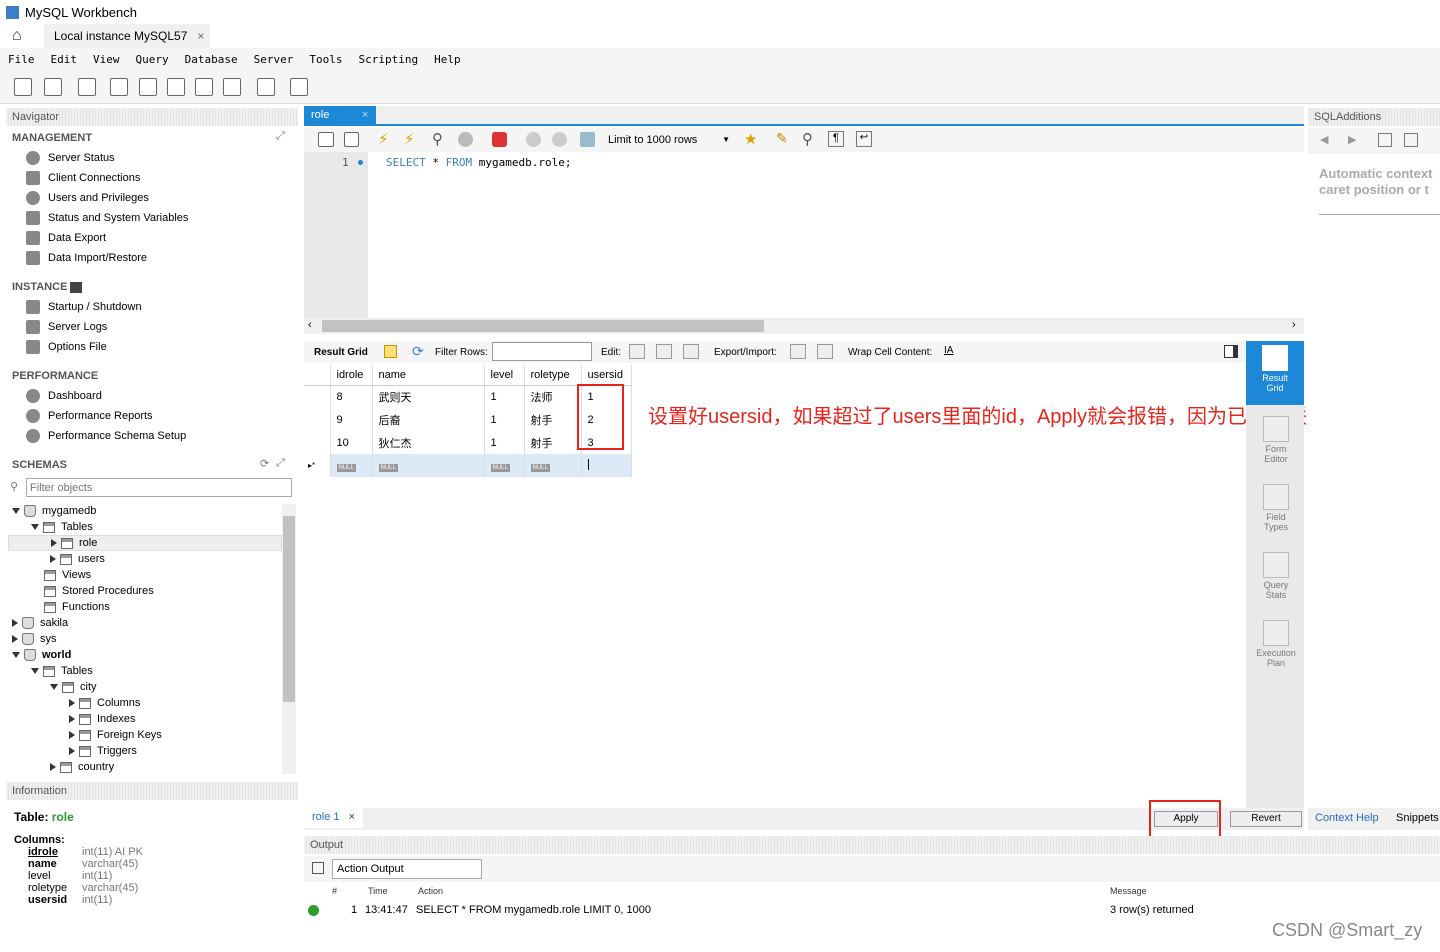 The width and height of the screenshot is (1440, 952). Describe the element at coordinates (798, 351) in the screenshot. I see `export-icon` at that location.